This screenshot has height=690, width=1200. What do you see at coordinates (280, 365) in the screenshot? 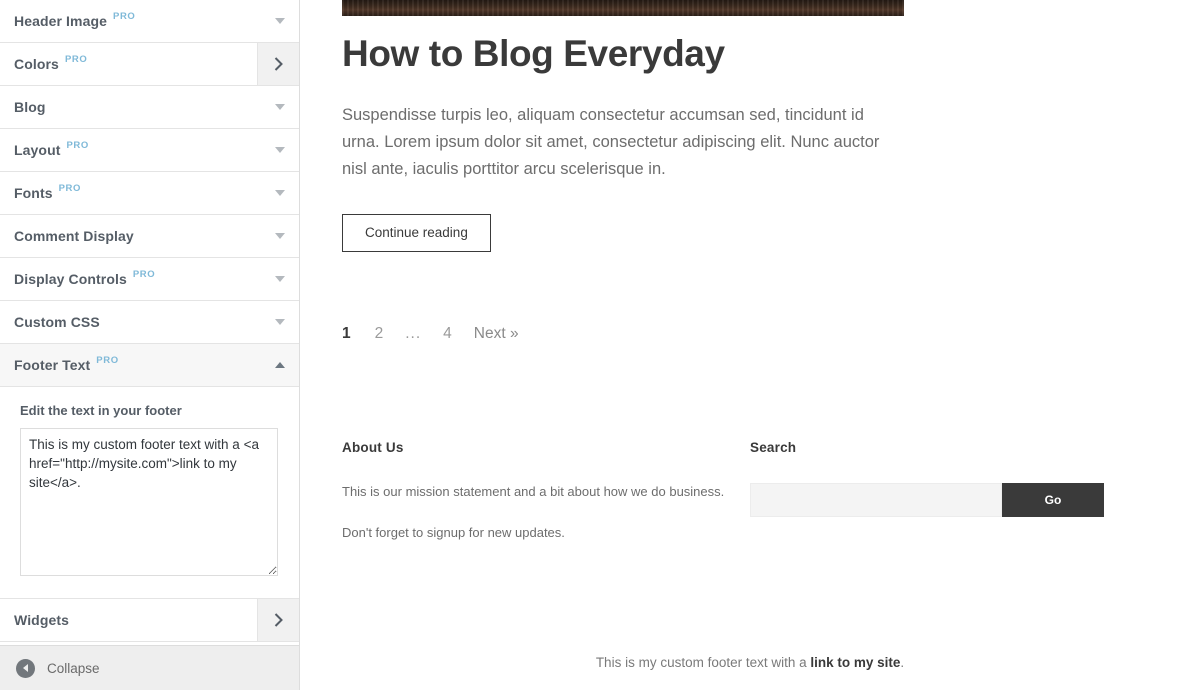
I see `chevron-up-icon` at bounding box center [280, 365].